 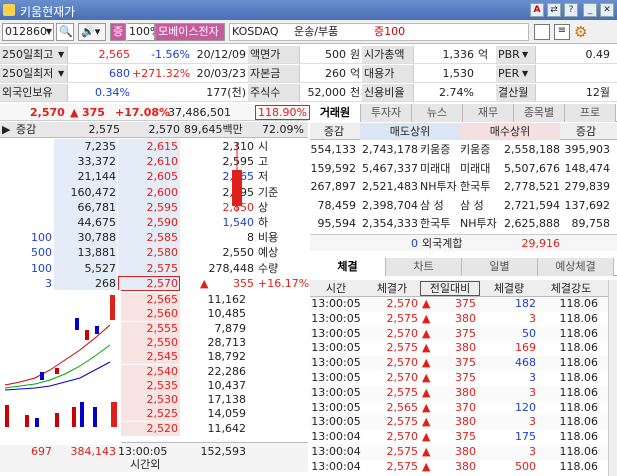 What do you see at coordinates (475, 149) in the screenshot?
I see `broker-buy-name: 키움증` at bounding box center [475, 149].